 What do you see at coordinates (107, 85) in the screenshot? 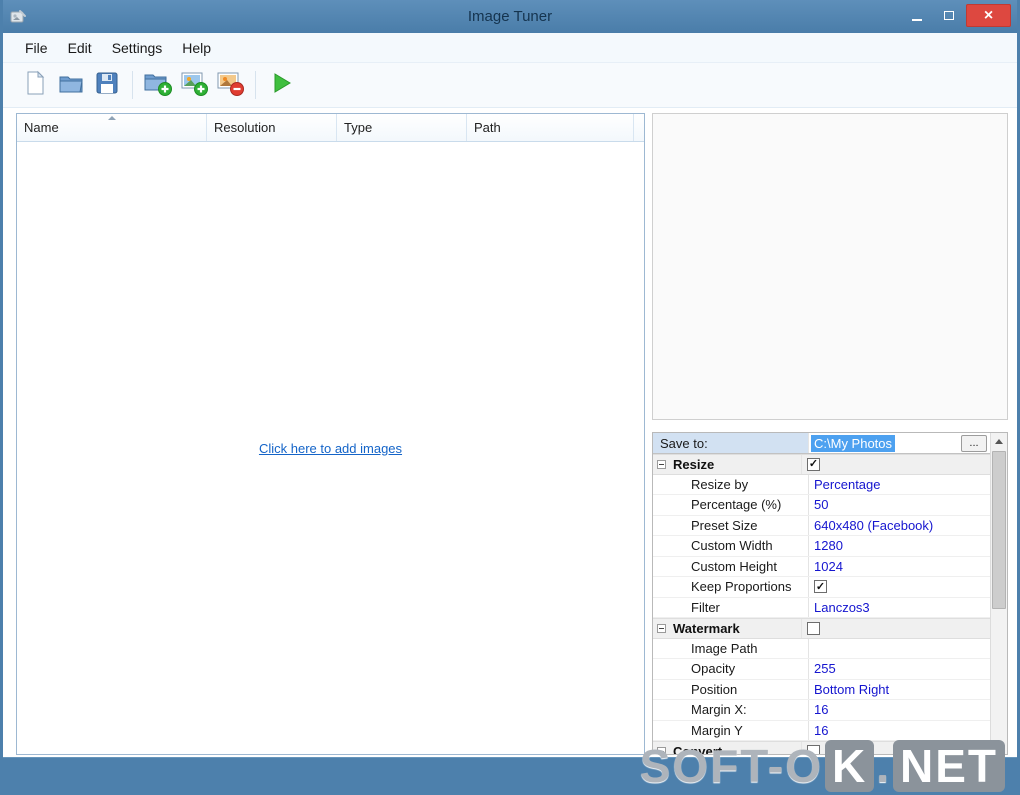
I see `save-button` at bounding box center [107, 85].